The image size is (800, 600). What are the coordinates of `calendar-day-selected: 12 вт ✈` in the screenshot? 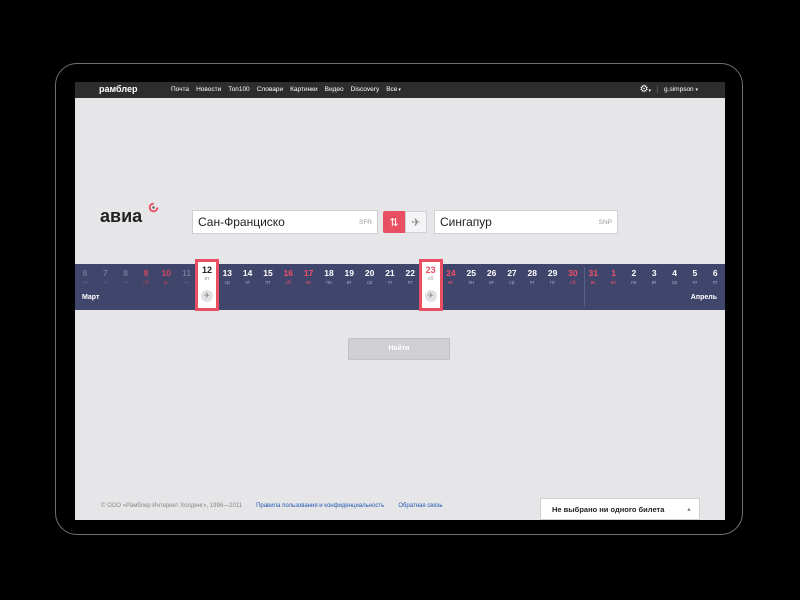 It's located at (206, 285).